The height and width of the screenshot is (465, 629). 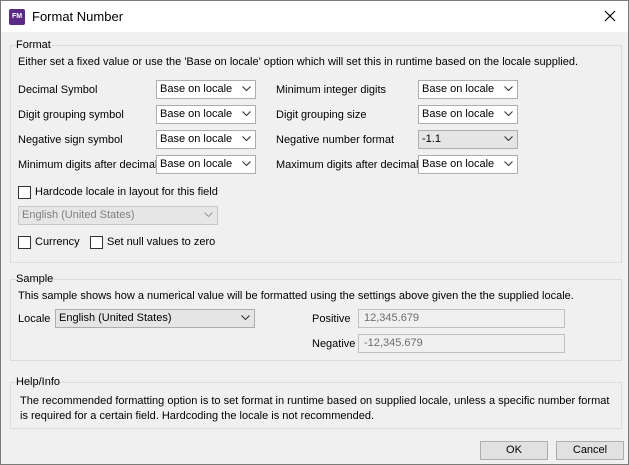 I want to click on hardcode-locale-select: English (United States), so click(x=118, y=215).